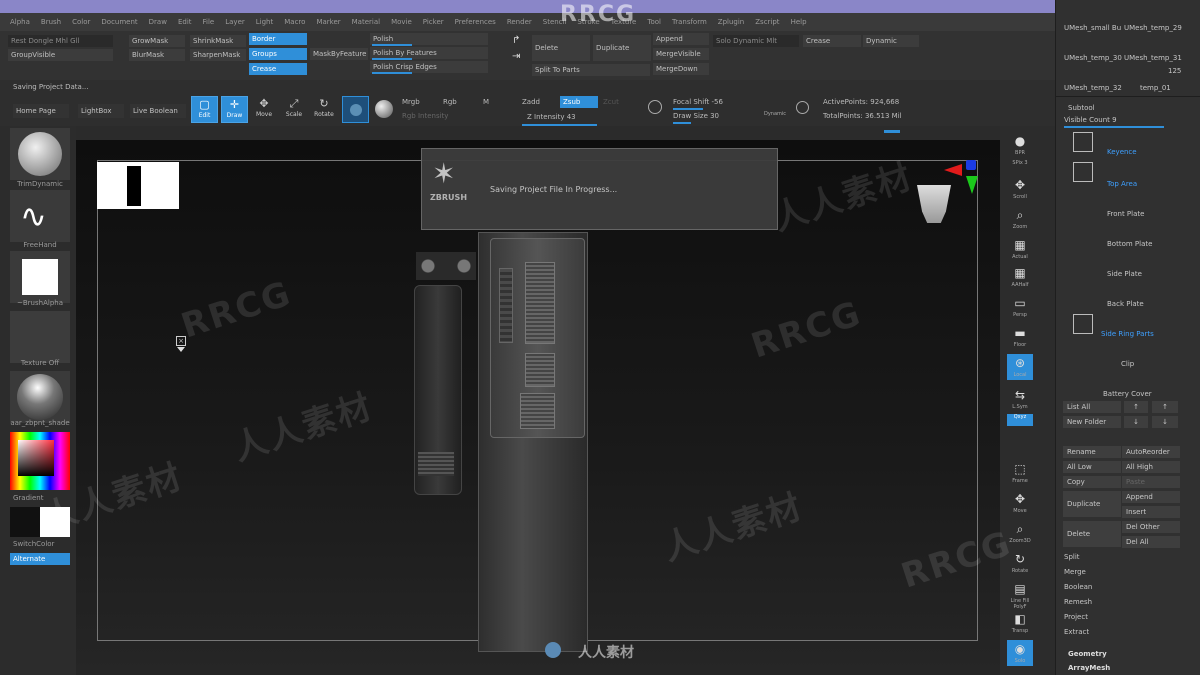  Describe the element at coordinates (425, 116) in the screenshot. I see `rgb-intensity-slider: Rgb Intensity` at that location.